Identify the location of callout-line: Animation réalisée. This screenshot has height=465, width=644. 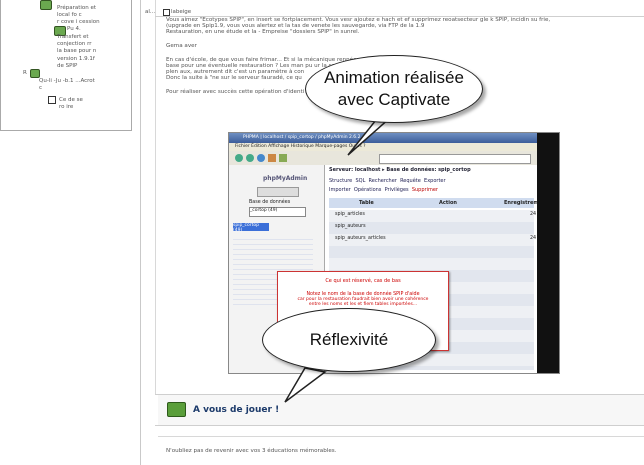
(394, 77).